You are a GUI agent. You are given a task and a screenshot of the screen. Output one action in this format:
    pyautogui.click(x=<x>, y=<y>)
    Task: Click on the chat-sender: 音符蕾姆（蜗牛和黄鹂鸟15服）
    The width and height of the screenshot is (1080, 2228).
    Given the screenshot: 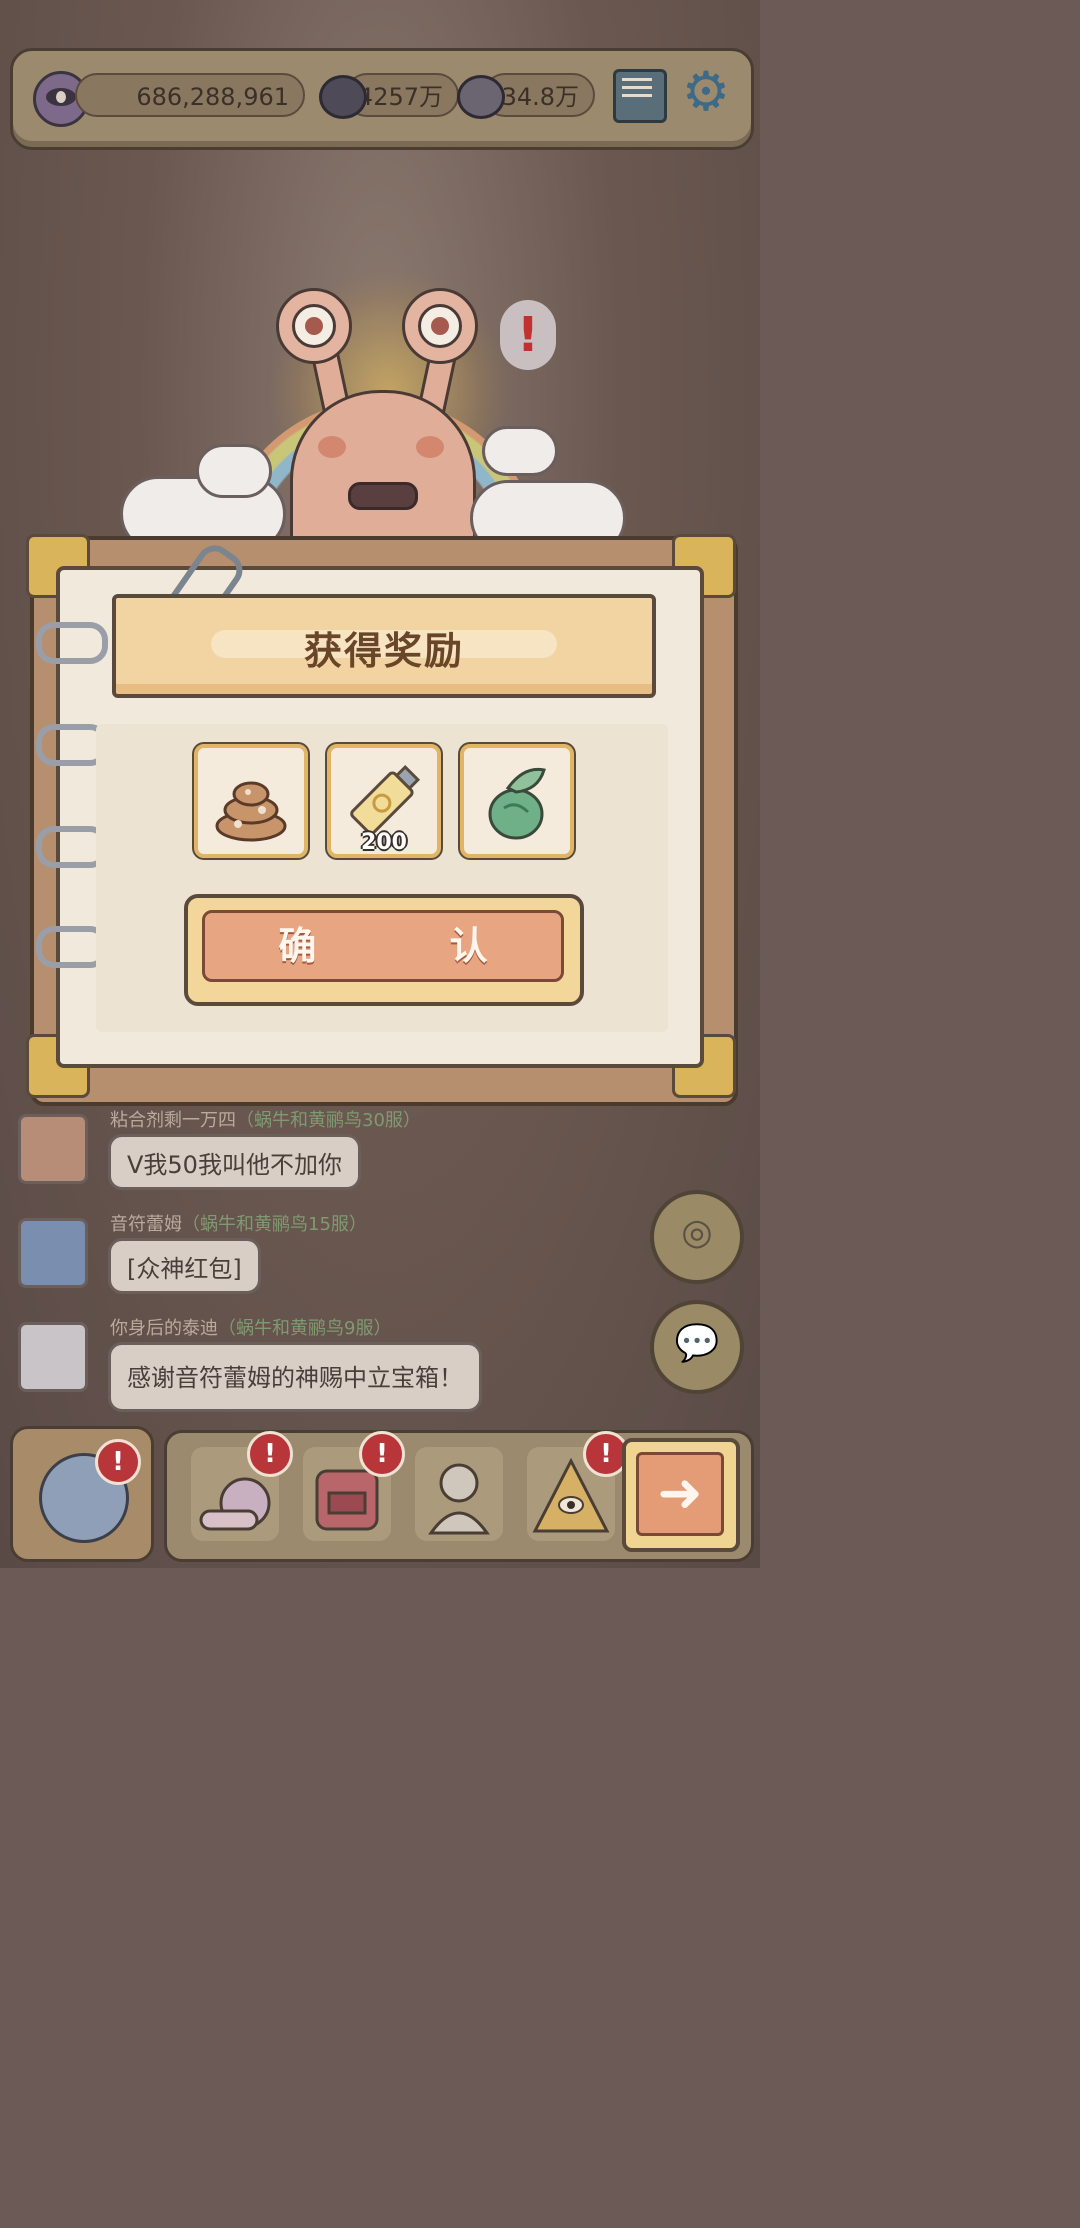 What is the action you would take?
    pyautogui.click(x=238, y=1224)
    